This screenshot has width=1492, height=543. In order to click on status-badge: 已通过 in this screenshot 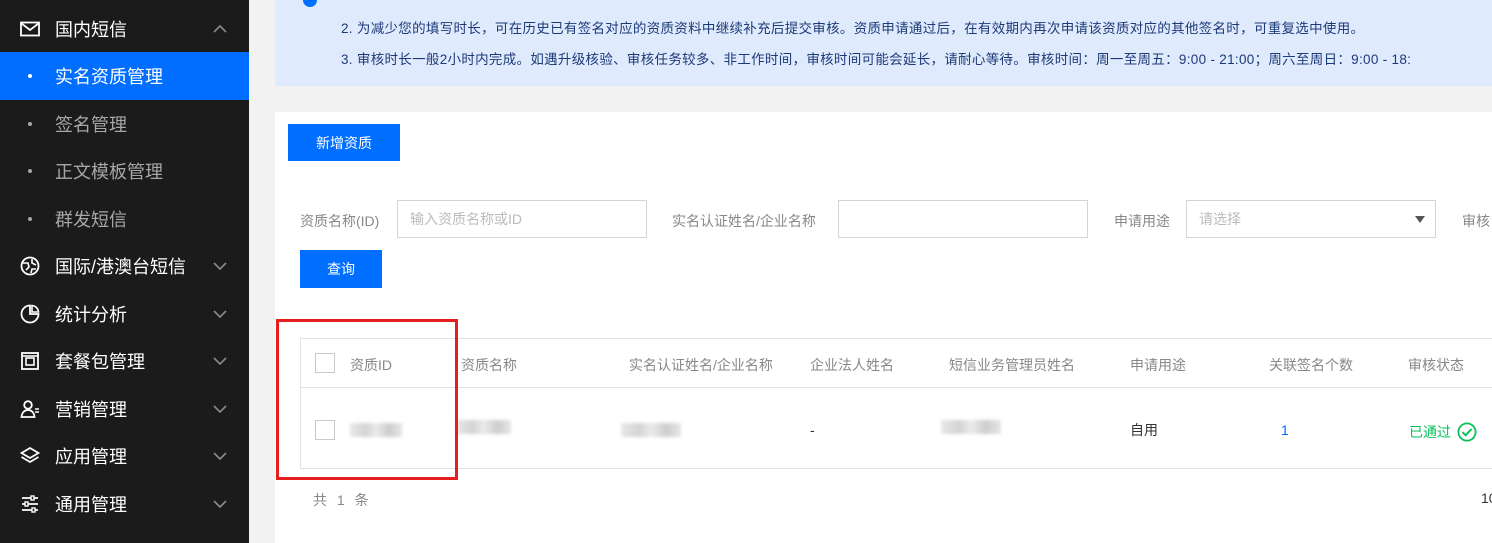, I will do `click(1443, 432)`.